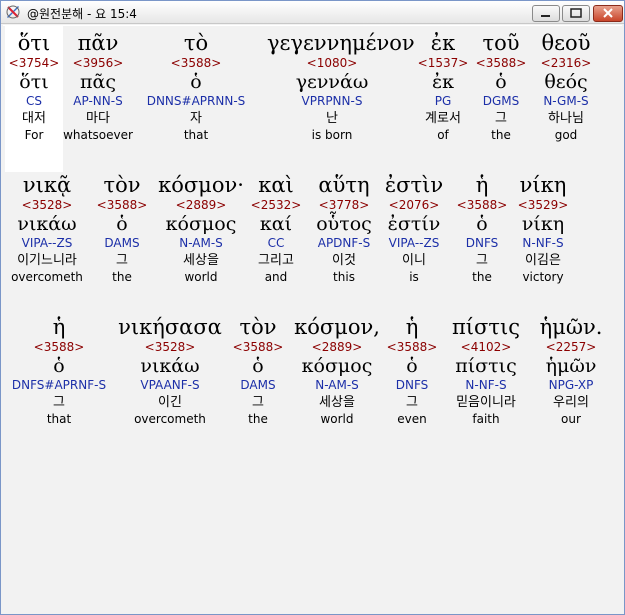 This screenshot has width=625, height=615. Describe the element at coordinates (196, 118) in the screenshot. I see `korean-gloss: 자` at that location.